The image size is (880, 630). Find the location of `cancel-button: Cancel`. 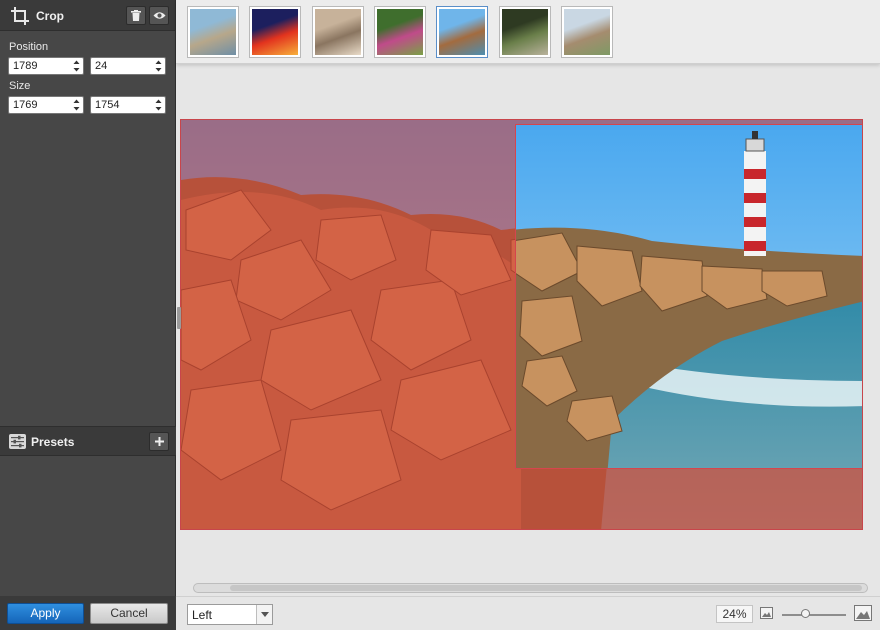

cancel-button: Cancel is located at coordinates (129, 613).